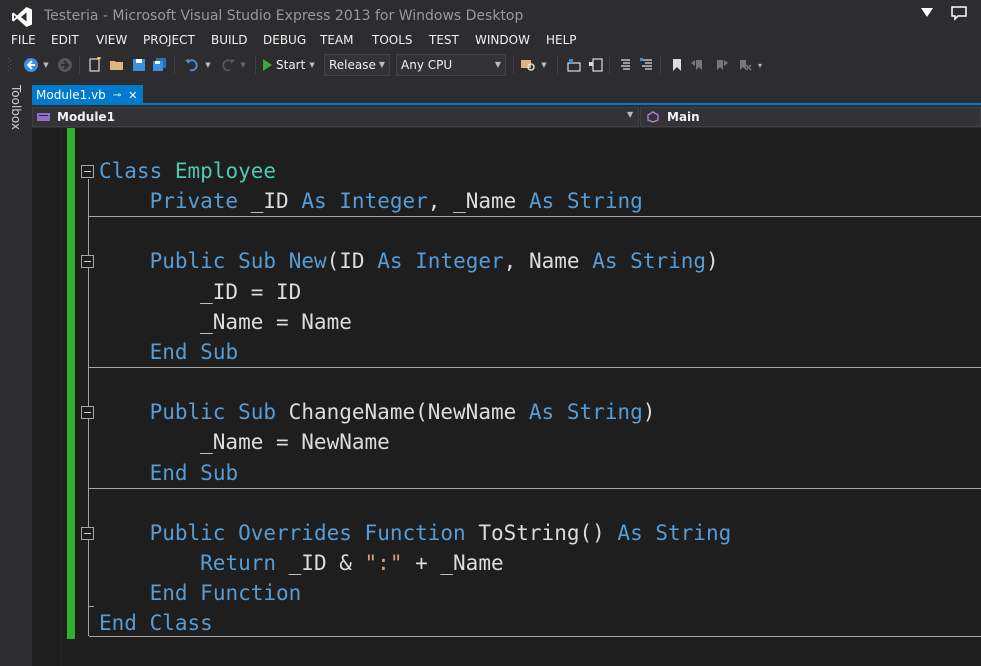 This screenshot has width=981, height=666. I want to click on code-token: ToString(), so click(541, 533).